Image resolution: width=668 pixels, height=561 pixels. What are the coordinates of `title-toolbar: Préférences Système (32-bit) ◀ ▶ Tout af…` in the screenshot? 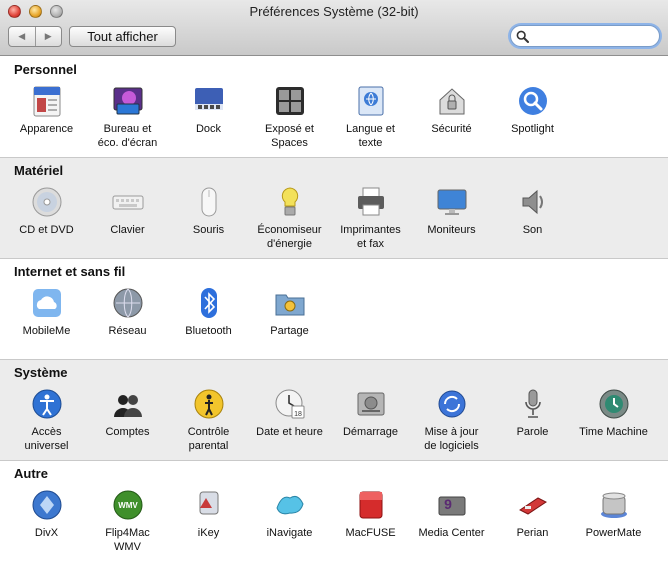 It's located at (334, 28).